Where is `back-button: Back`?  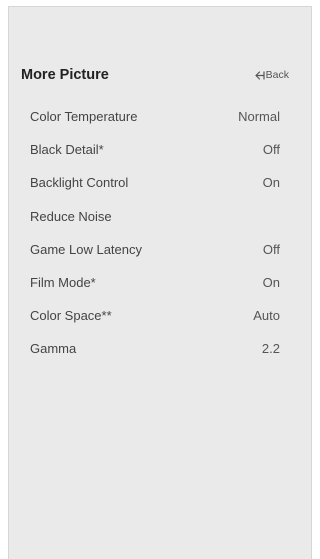 back-button: Back is located at coordinates (272, 75).